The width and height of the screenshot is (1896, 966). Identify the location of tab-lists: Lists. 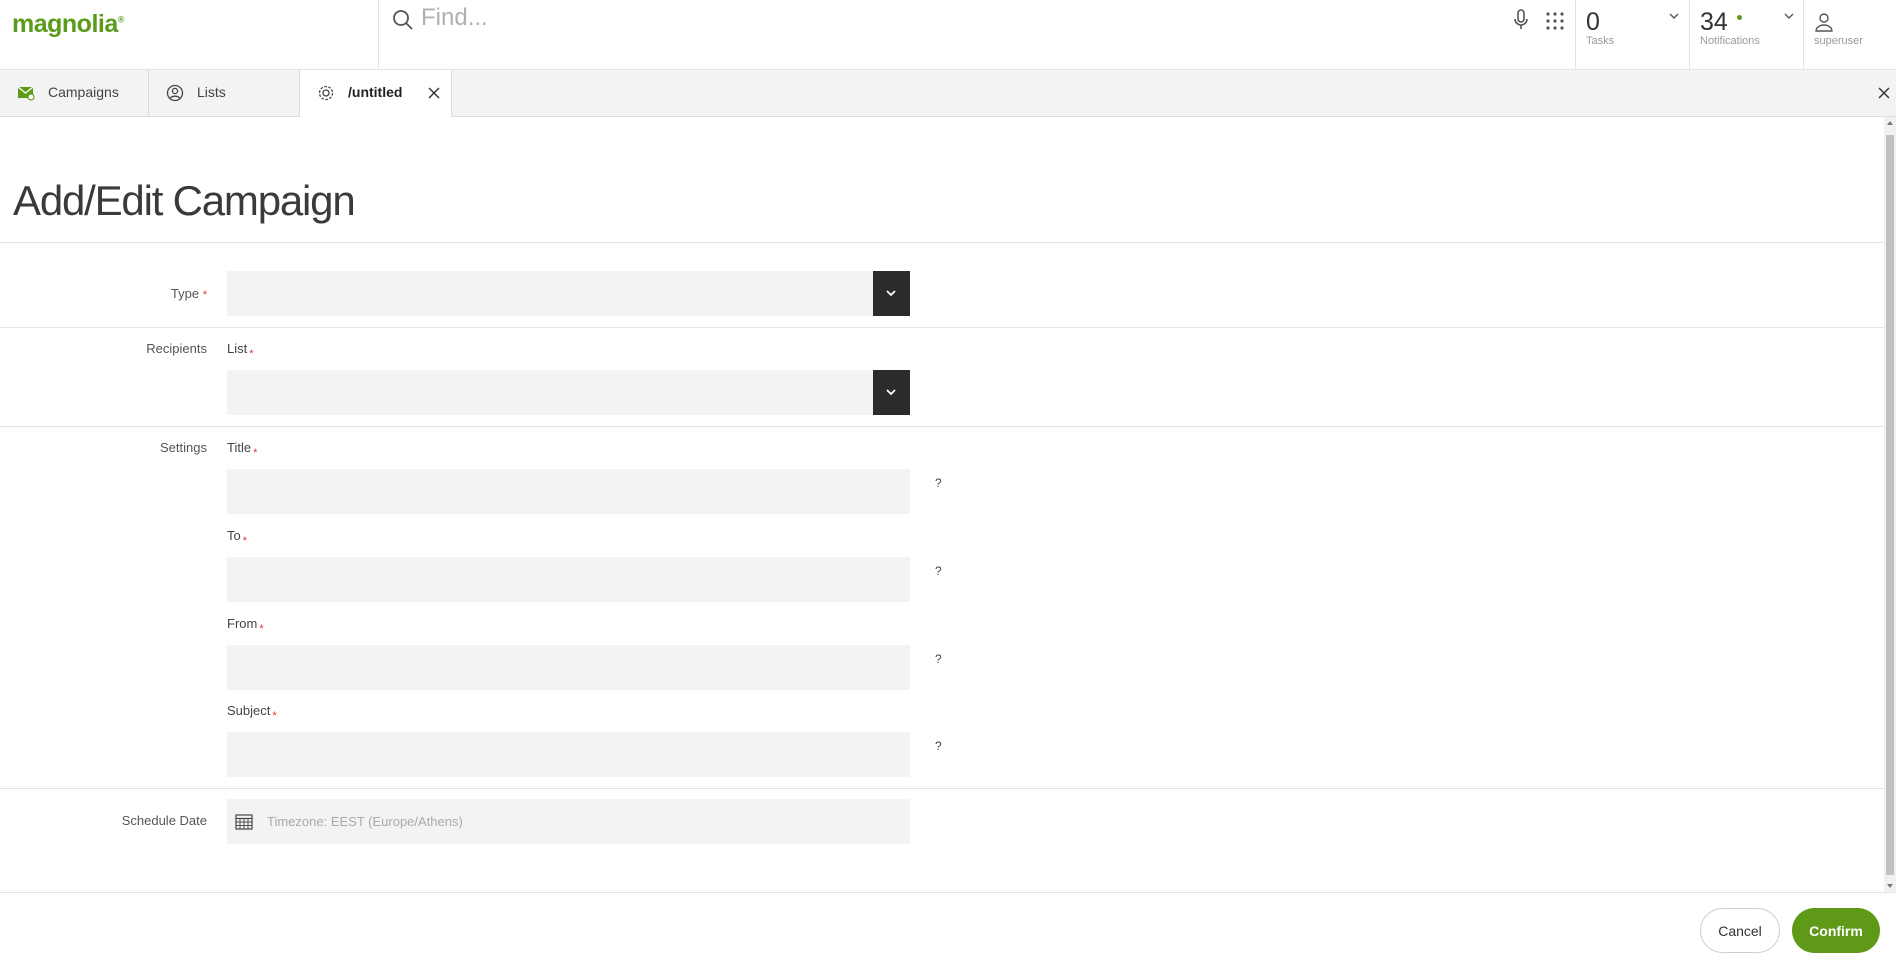
(224, 93).